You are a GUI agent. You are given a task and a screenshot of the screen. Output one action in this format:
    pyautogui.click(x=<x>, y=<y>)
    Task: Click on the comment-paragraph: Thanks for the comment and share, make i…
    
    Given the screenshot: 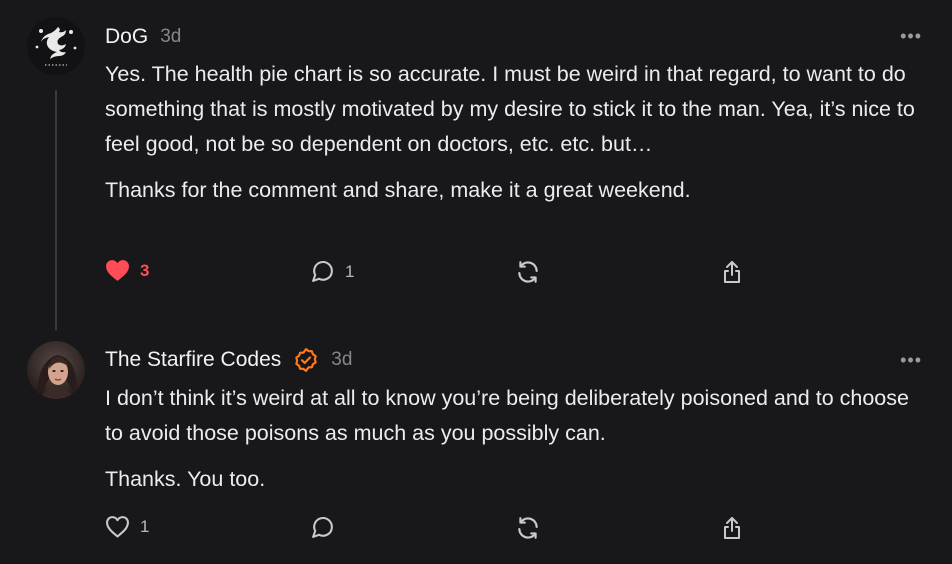 What is the action you would take?
    pyautogui.click(x=398, y=190)
    